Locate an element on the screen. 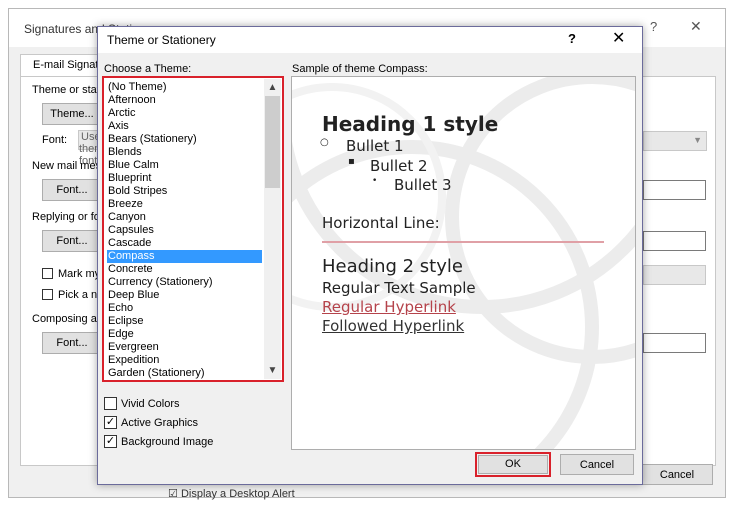 The height and width of the screenshot is (507, 736). theme-list-item: Echo is located at coordinates (184, 308).